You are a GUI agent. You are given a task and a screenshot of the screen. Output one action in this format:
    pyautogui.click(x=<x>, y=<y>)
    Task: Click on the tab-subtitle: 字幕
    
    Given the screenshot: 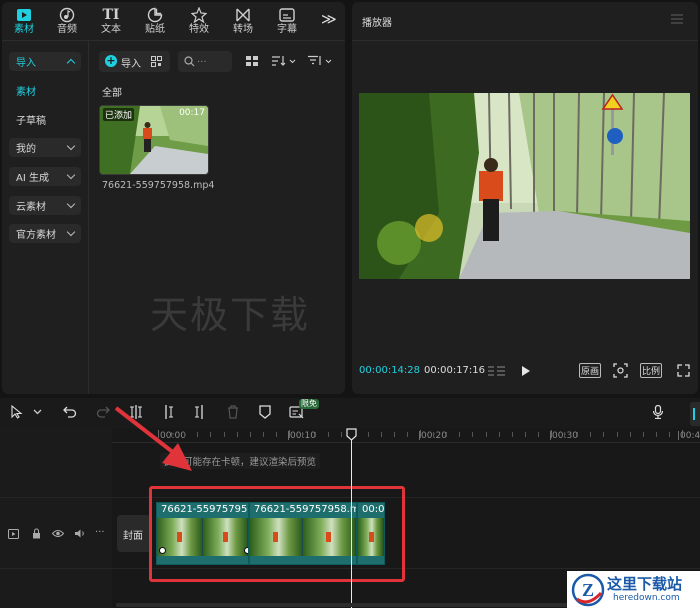 What is the action you would take?
    pyautogui.click(x=287, y=21)
    